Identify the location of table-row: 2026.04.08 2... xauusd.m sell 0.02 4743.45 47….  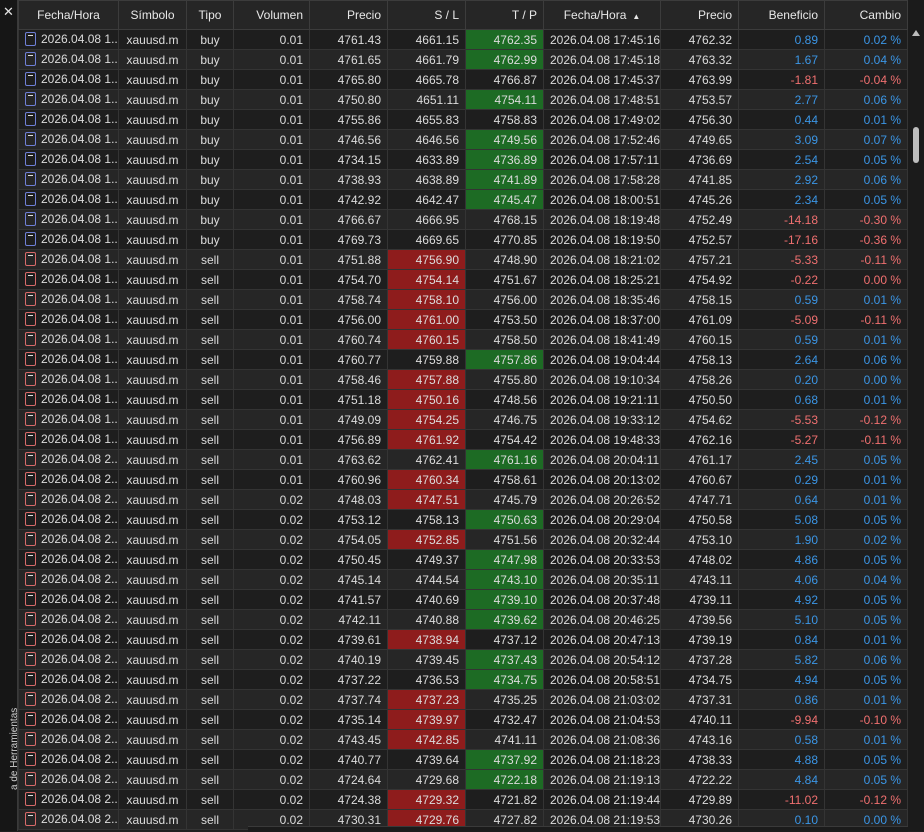
(463, 739).